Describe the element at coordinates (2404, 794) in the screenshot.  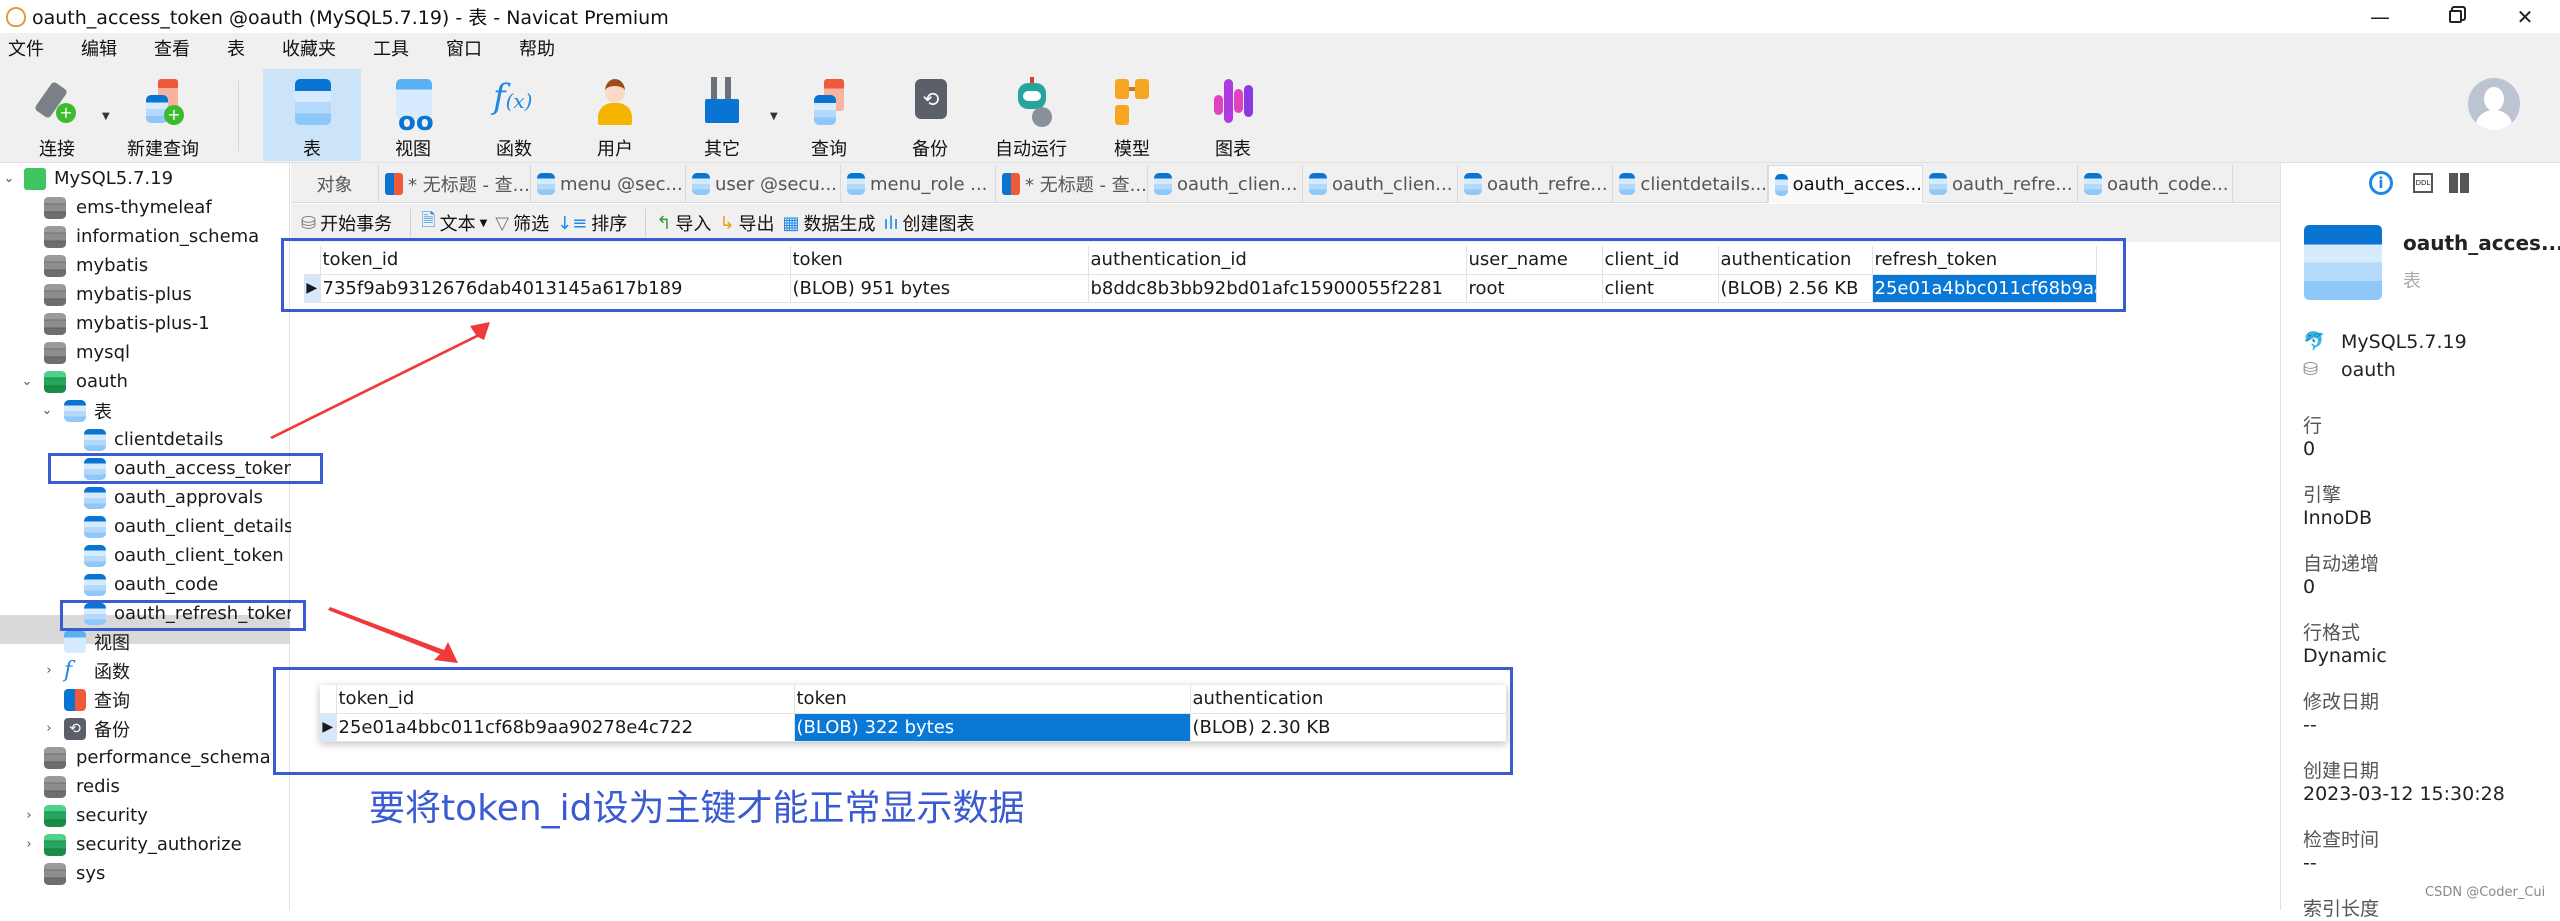
I see `property-value: 2023-03-12 15:30:28` at that location.